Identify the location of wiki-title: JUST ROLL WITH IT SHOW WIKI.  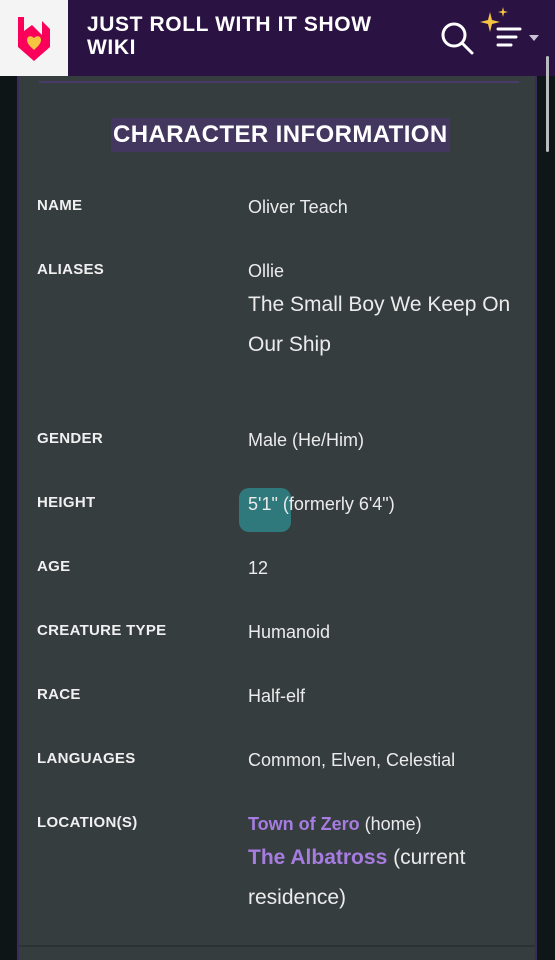
(247, 36).